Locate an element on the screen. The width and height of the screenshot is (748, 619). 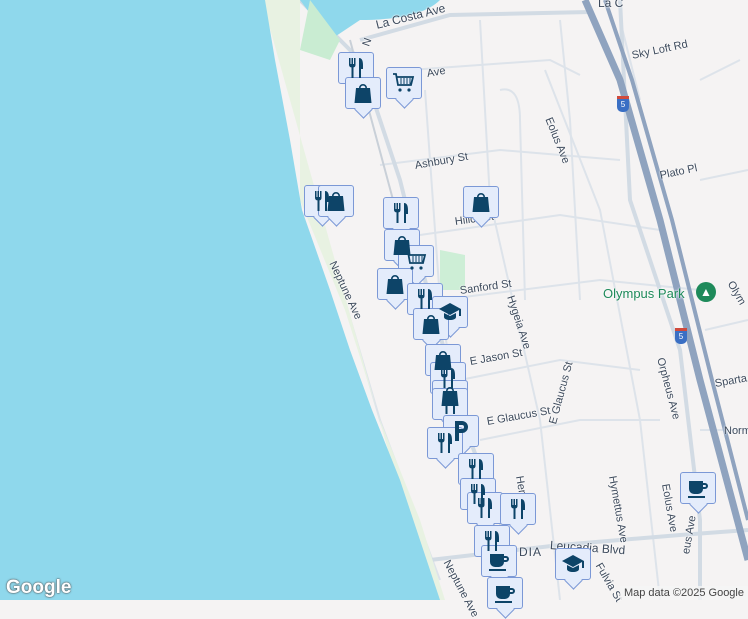
grocery-marker is located at coordinates (404, 83).